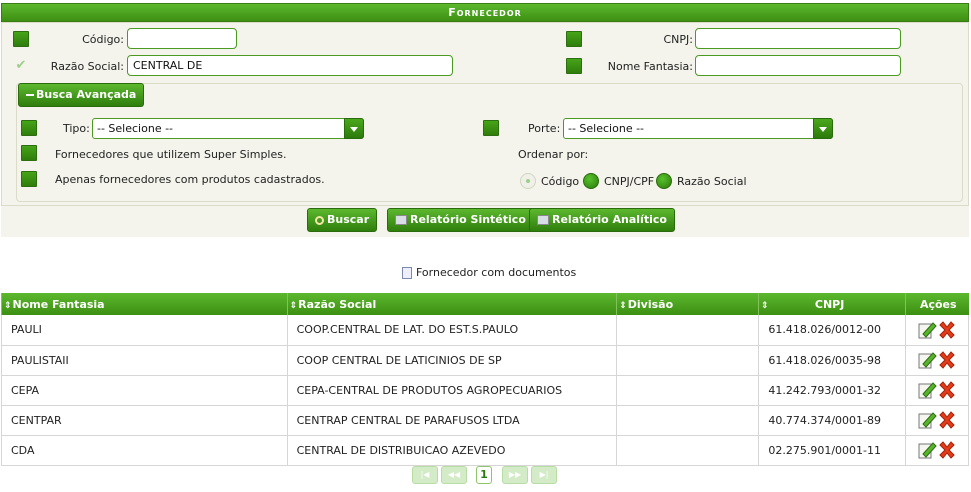  What do you see at coordinates (798, 65) in the screenshot?
I see `fantasia-input` at bounding box center [798, 65].